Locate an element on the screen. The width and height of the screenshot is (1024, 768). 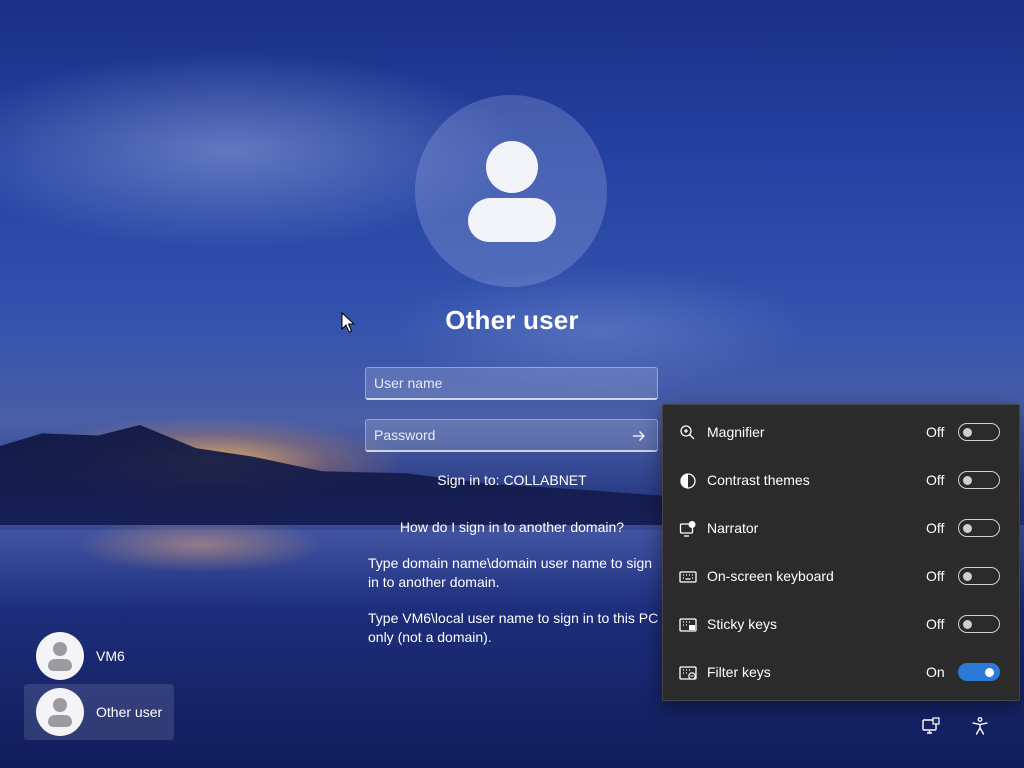
a11y-label: Filter keys is located at coordinates (739, 672).